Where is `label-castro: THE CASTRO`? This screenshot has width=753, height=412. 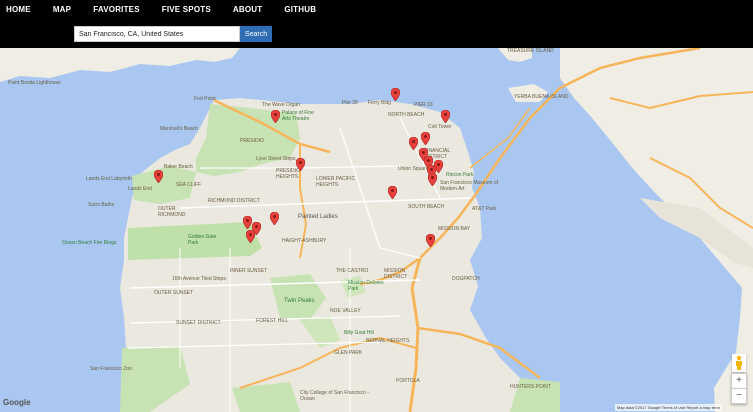 label-castro: THE CASTRO is located at coordinates (352, 271).